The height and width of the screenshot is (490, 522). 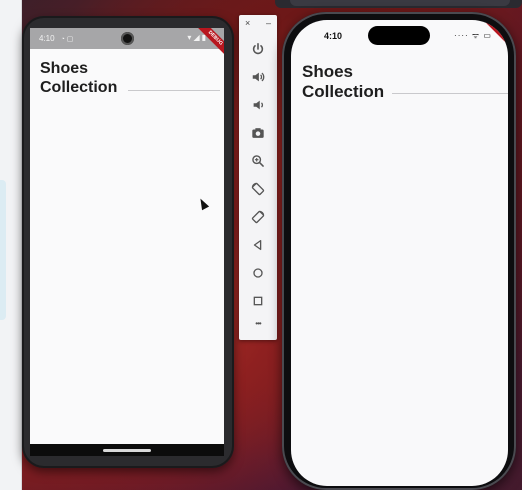 I want to click on volume-up-icon, so click(x=258, y=77).